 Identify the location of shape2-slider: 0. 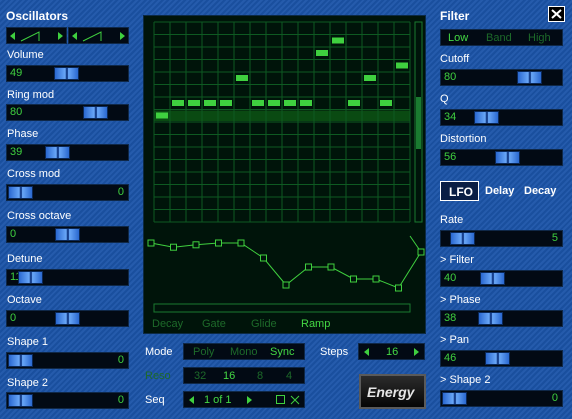
(67, 400).